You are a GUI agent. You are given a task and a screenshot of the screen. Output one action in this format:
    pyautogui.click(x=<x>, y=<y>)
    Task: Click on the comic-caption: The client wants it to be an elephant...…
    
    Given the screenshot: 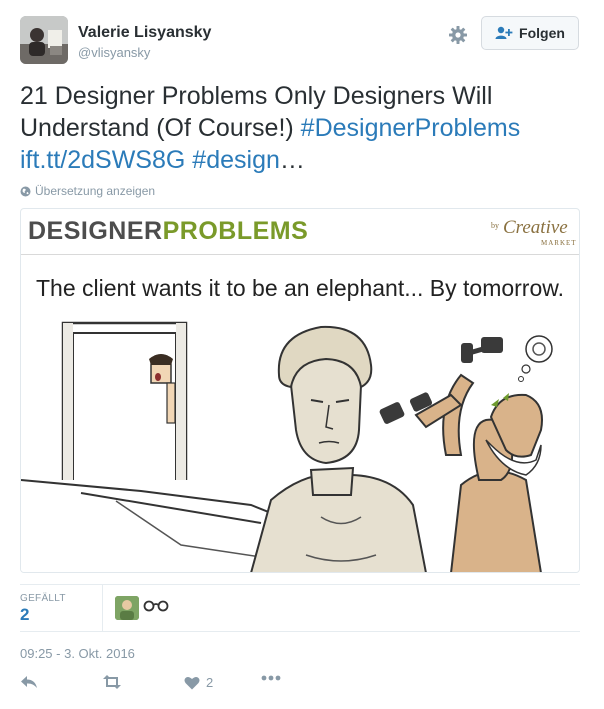 What is the action you would take?
    pyautogui.click(x=299, y=288)
    